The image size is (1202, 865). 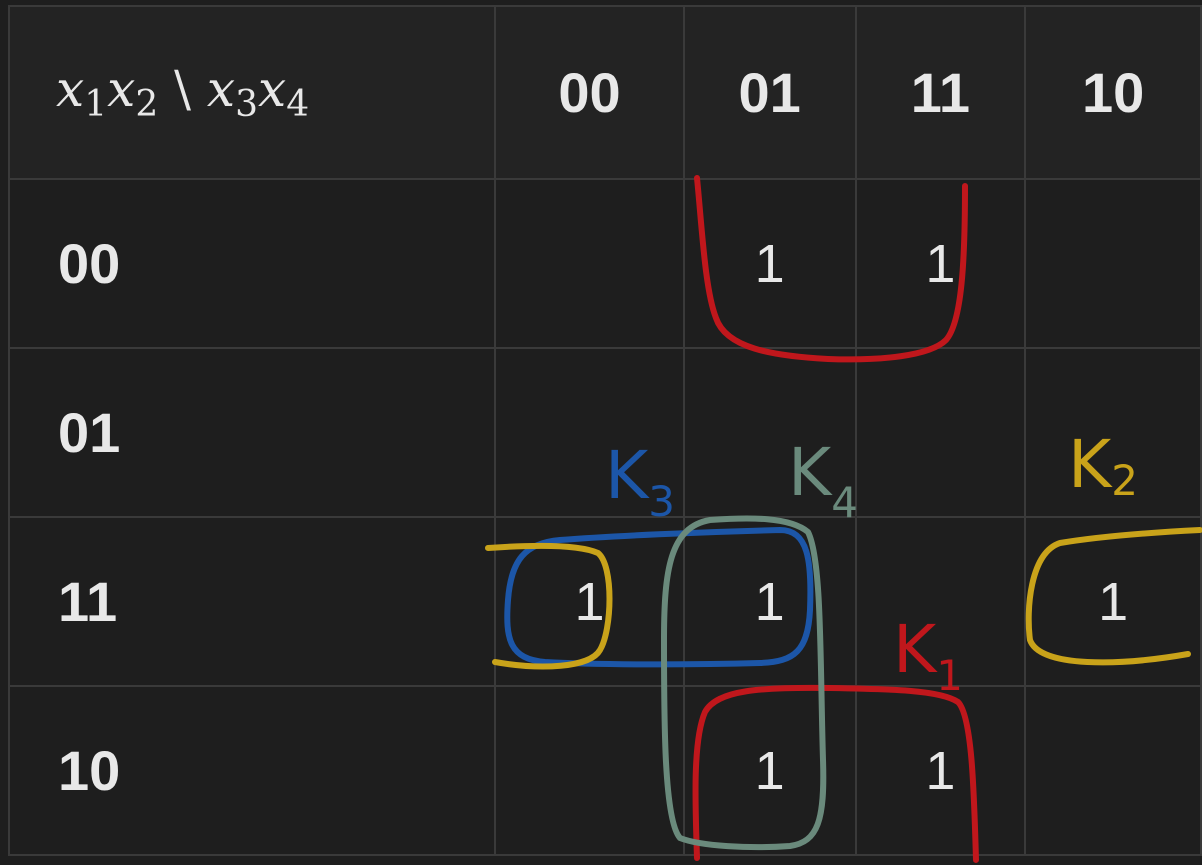 What do you see at coordinates (769, 770) in the screenshot?
I see `cell-10-01: 1` at bounding box center [769, 770].